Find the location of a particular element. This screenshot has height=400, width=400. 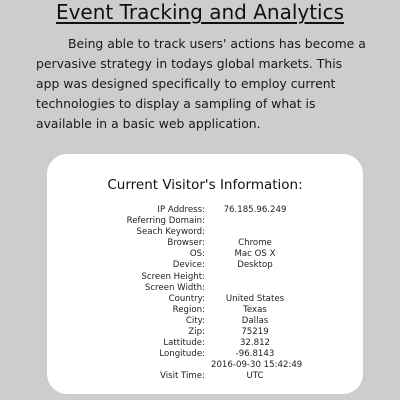

visitor-info-title: Current Visitor's Information: is located at coordinates (205, 185).